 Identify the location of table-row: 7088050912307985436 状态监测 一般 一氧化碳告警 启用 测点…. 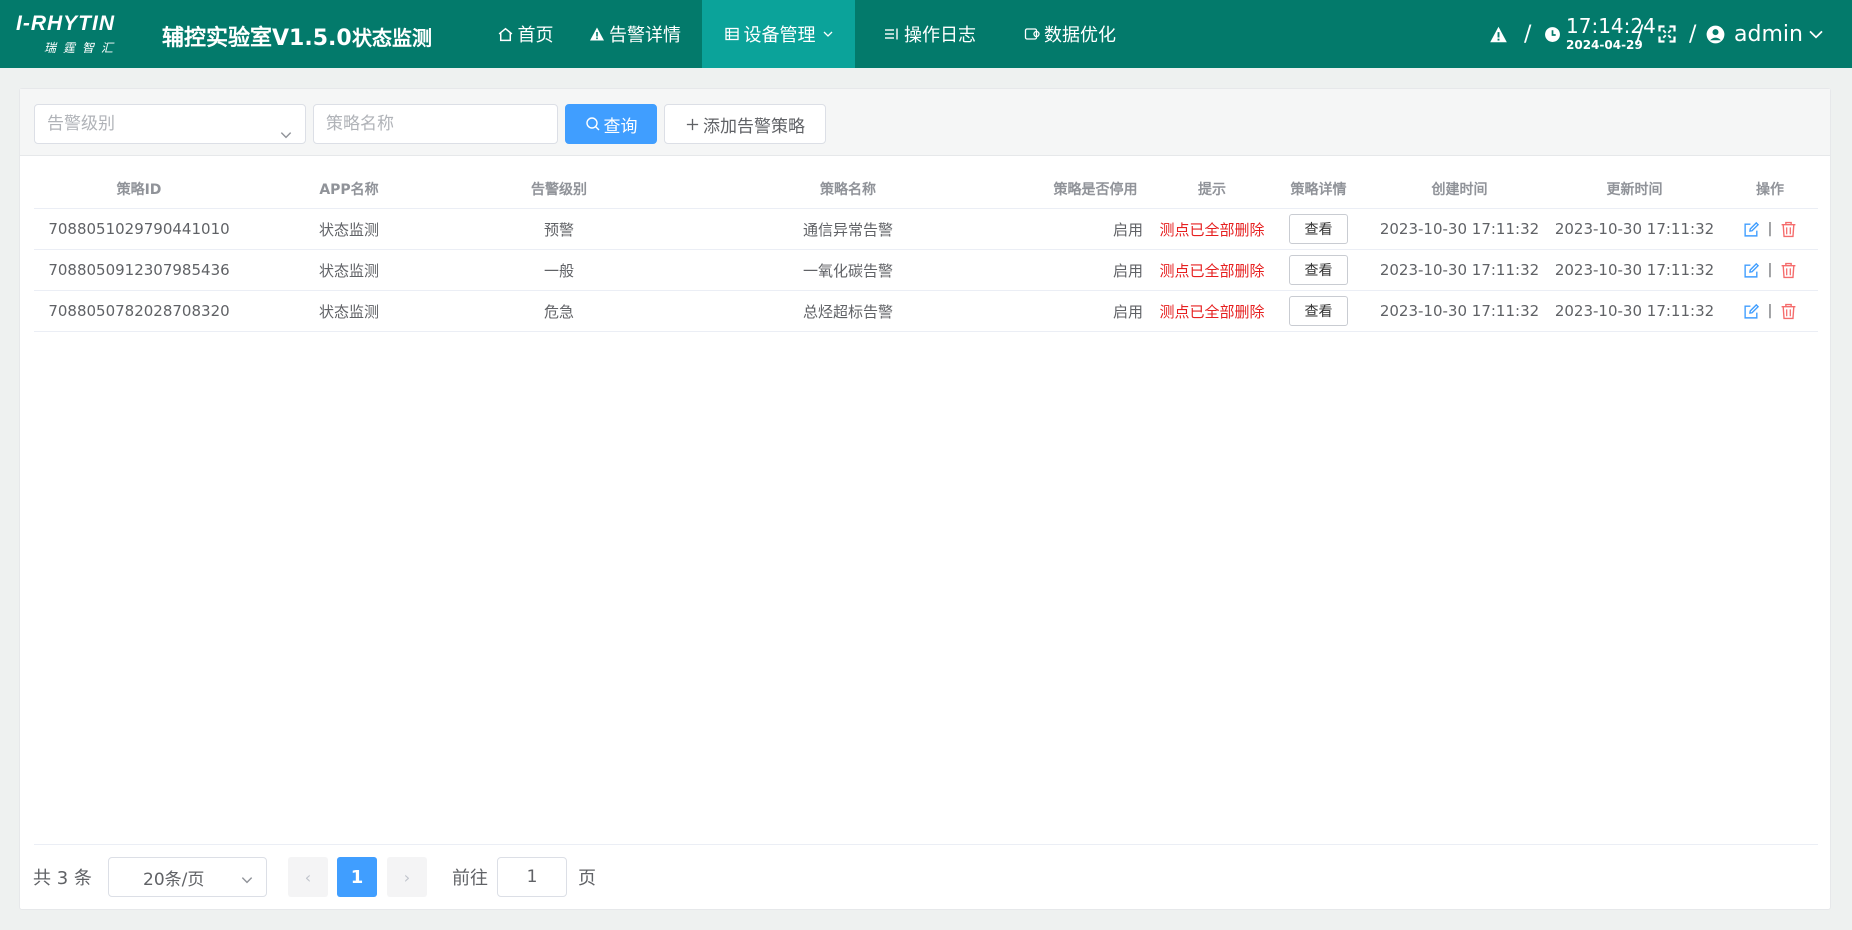
(926, 270).